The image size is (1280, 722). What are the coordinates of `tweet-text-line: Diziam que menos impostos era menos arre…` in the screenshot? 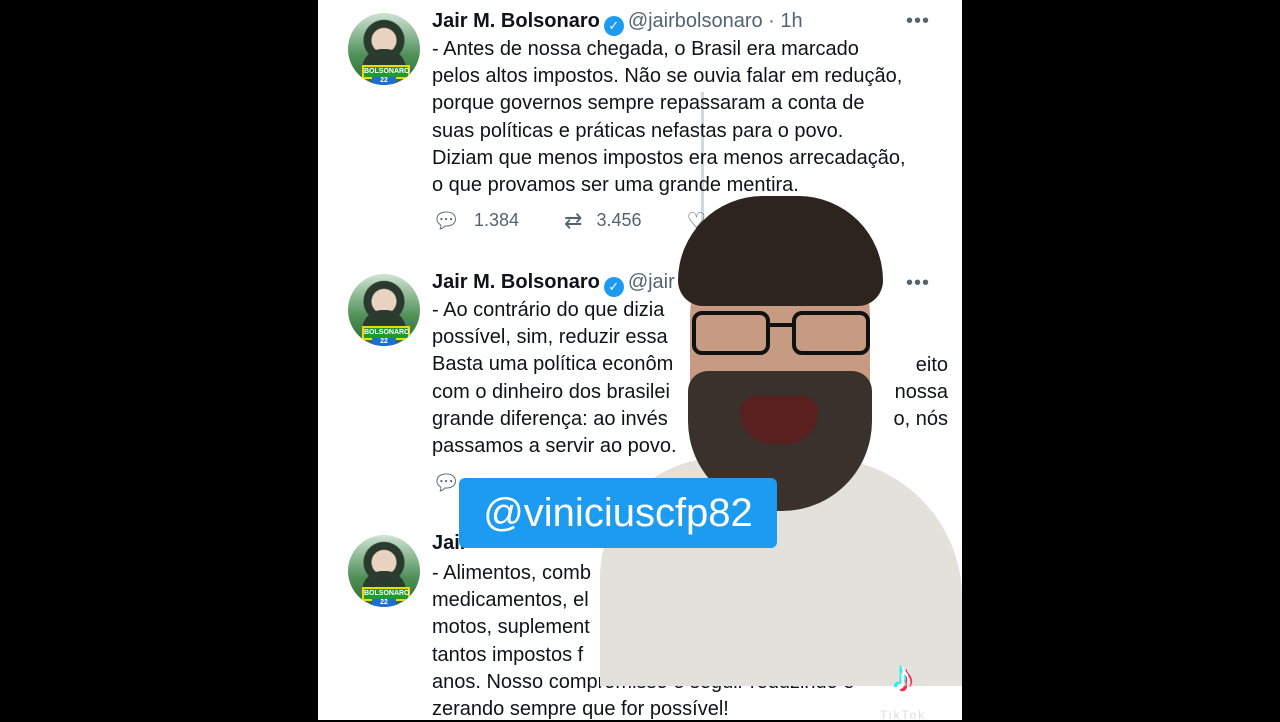 It's located at (669, 157).